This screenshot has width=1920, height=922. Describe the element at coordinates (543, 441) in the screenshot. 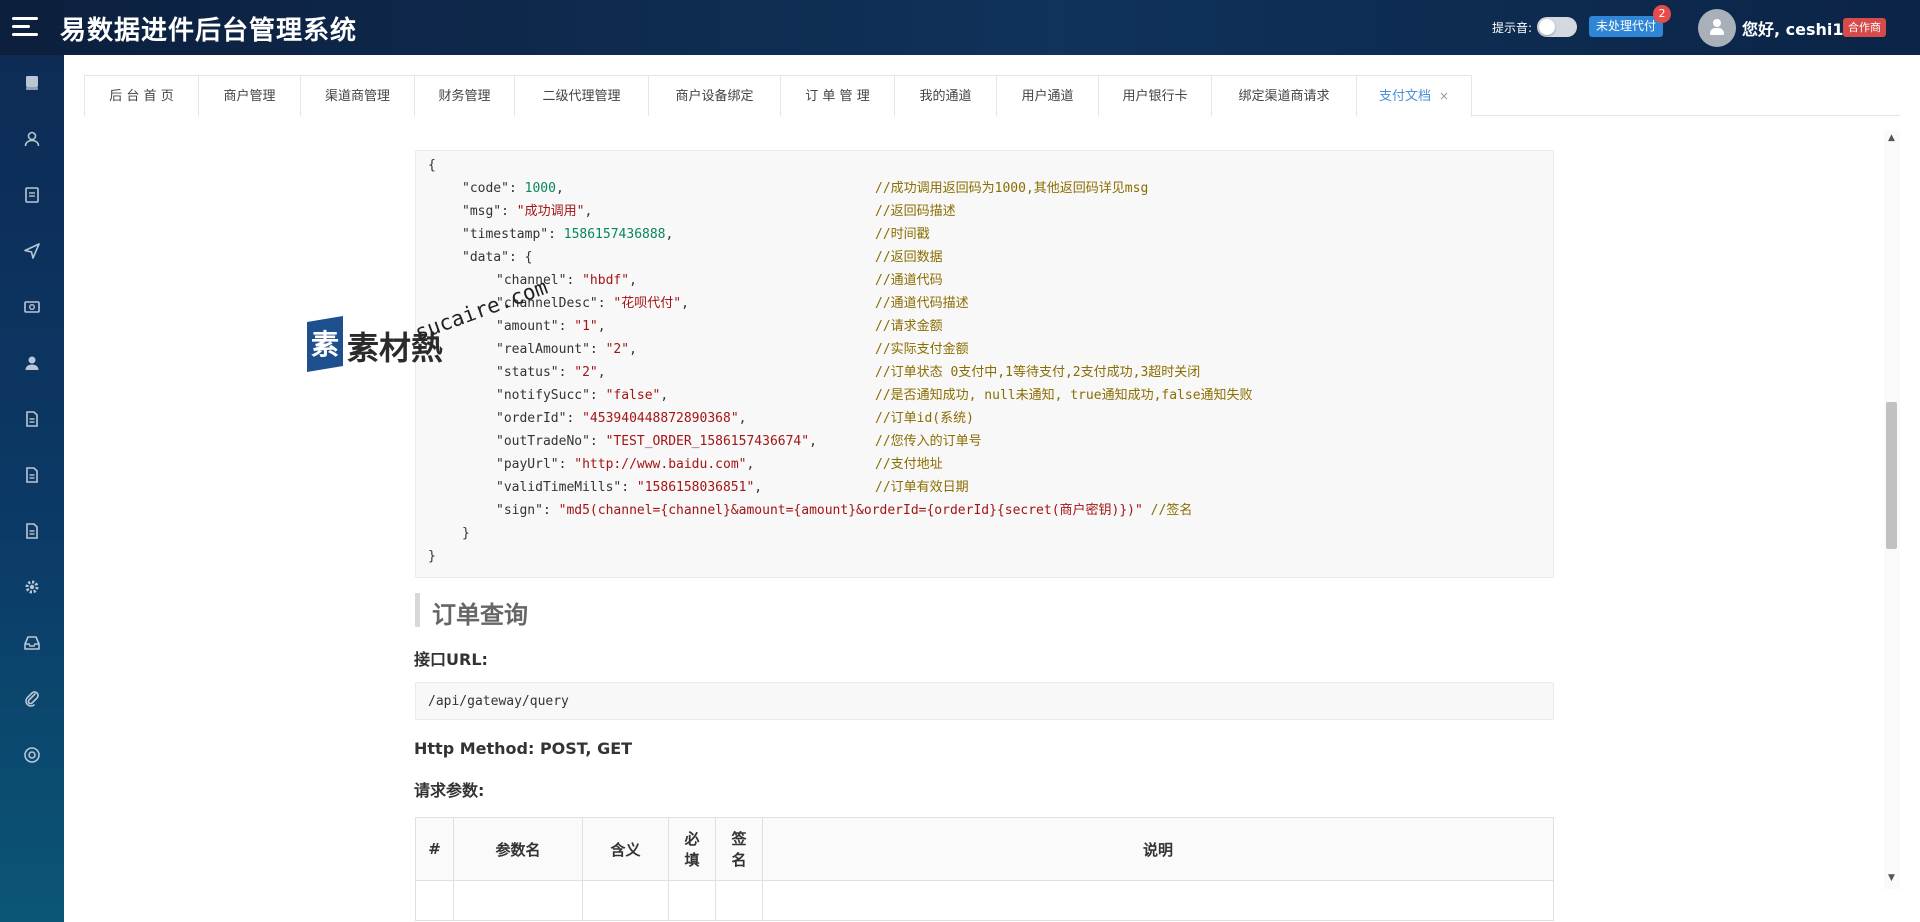

I see `code-key: "outTradeNo"` at that location.